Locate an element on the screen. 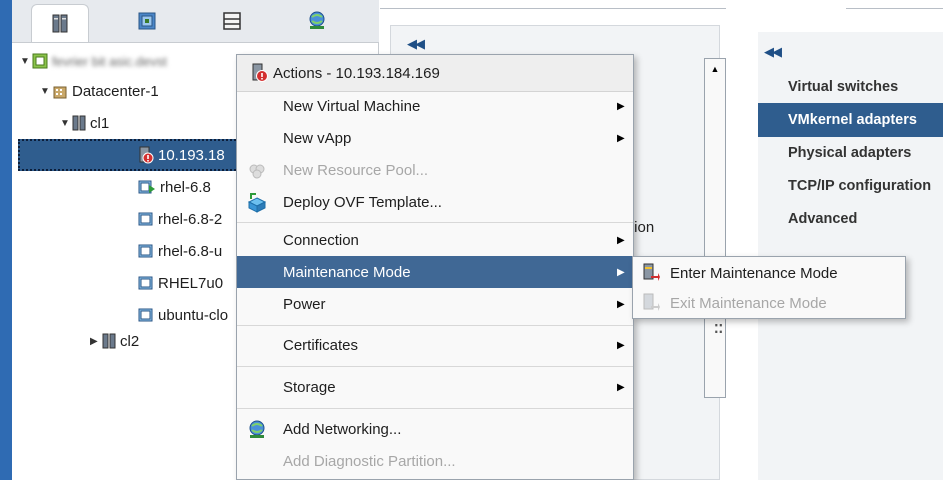 The height and width of the screenshot is (480, 943). vms-templates-icon is located at coordinates (147, 21).